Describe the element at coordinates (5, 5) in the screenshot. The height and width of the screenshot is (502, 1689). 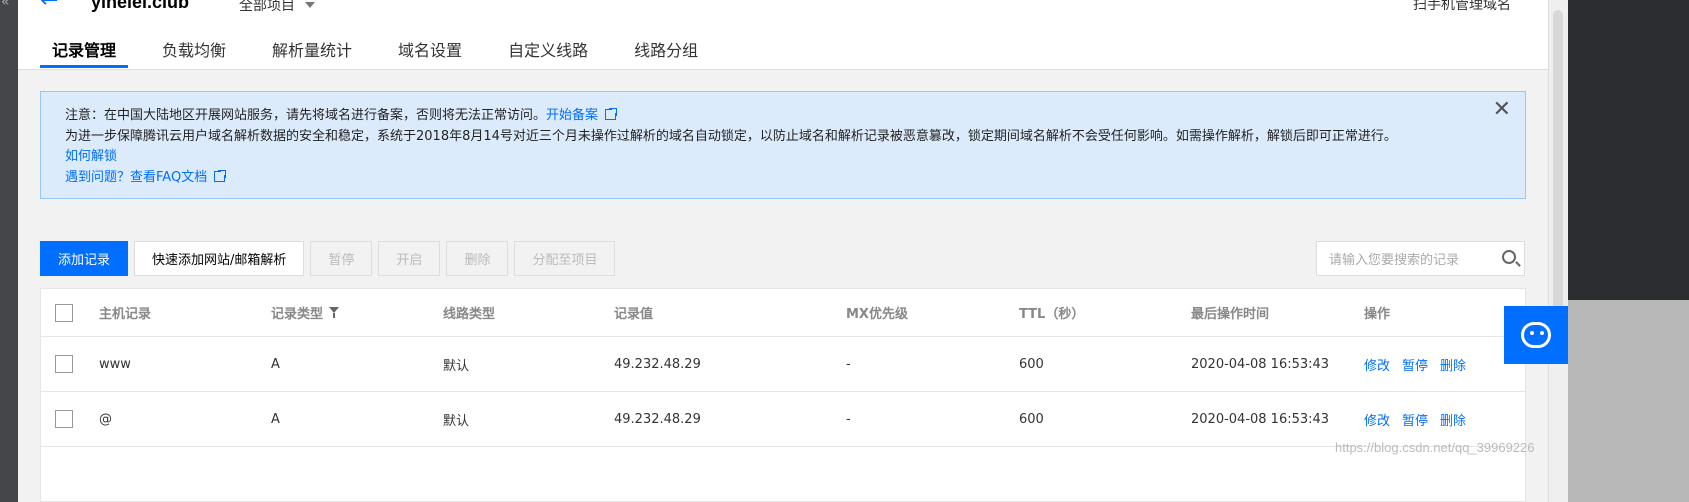
I see `collapse-icon: «` at that location.